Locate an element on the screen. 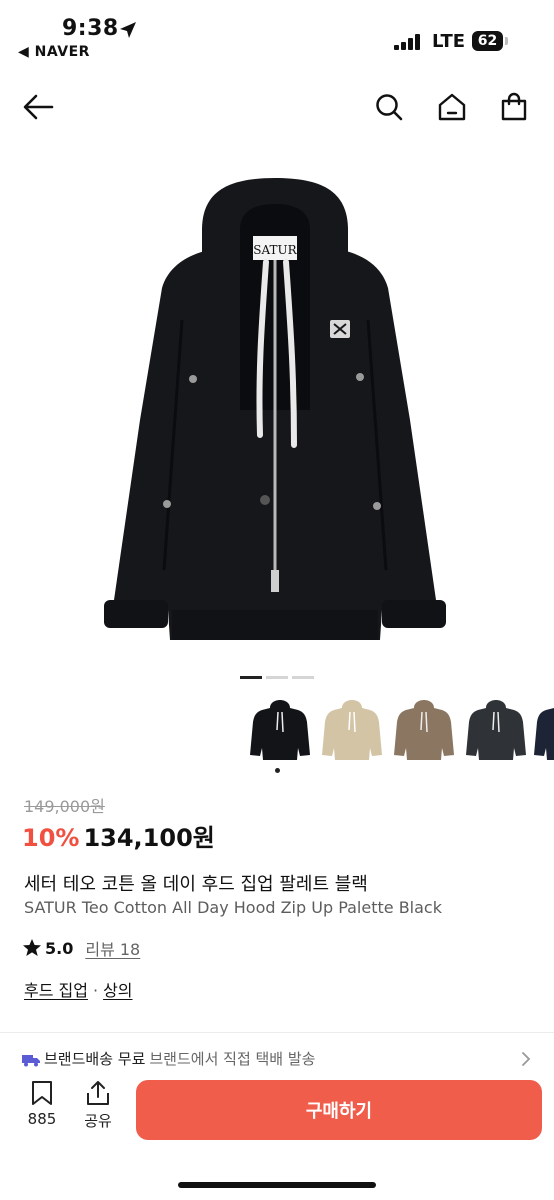  sale-price: 134,100원 is located at coordinates (149, 838).